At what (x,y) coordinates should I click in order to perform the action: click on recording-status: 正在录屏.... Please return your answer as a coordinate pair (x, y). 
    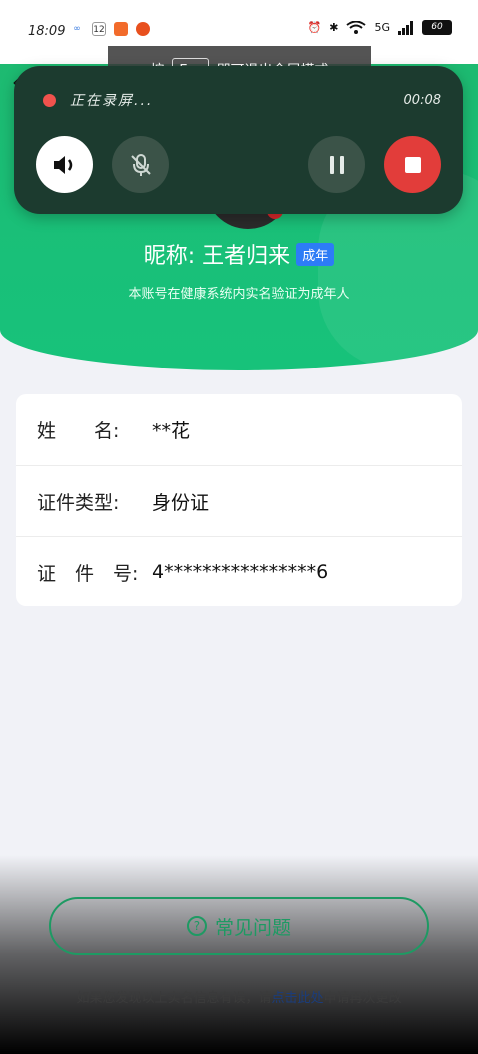
    Looking at the image, I should click on (112, 101).